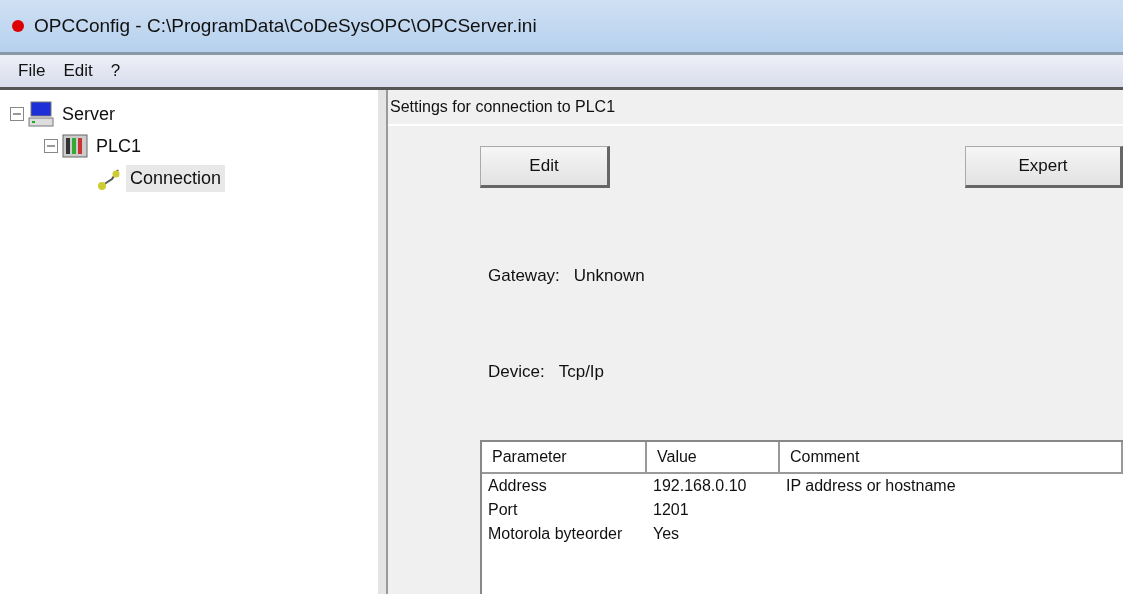  Describe the element at coordinates (666, 534) in the screenshot. I see `table-cell-text: Yes` at that location.